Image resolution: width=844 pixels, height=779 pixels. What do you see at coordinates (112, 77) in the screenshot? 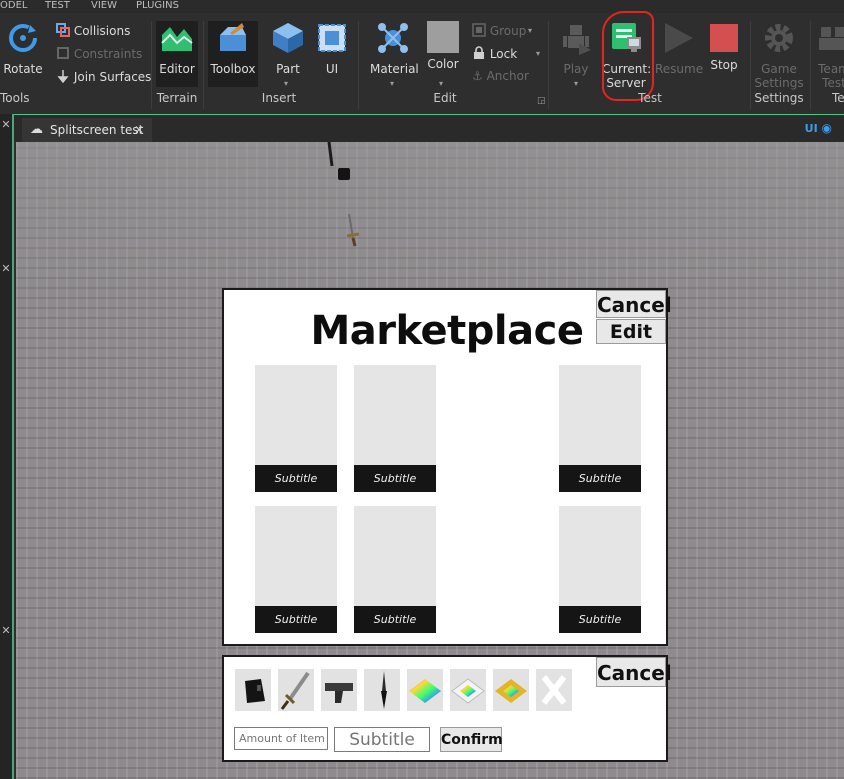
I see `join-surfaces-label: Join Surfaces` at bounding box center [112, 77].